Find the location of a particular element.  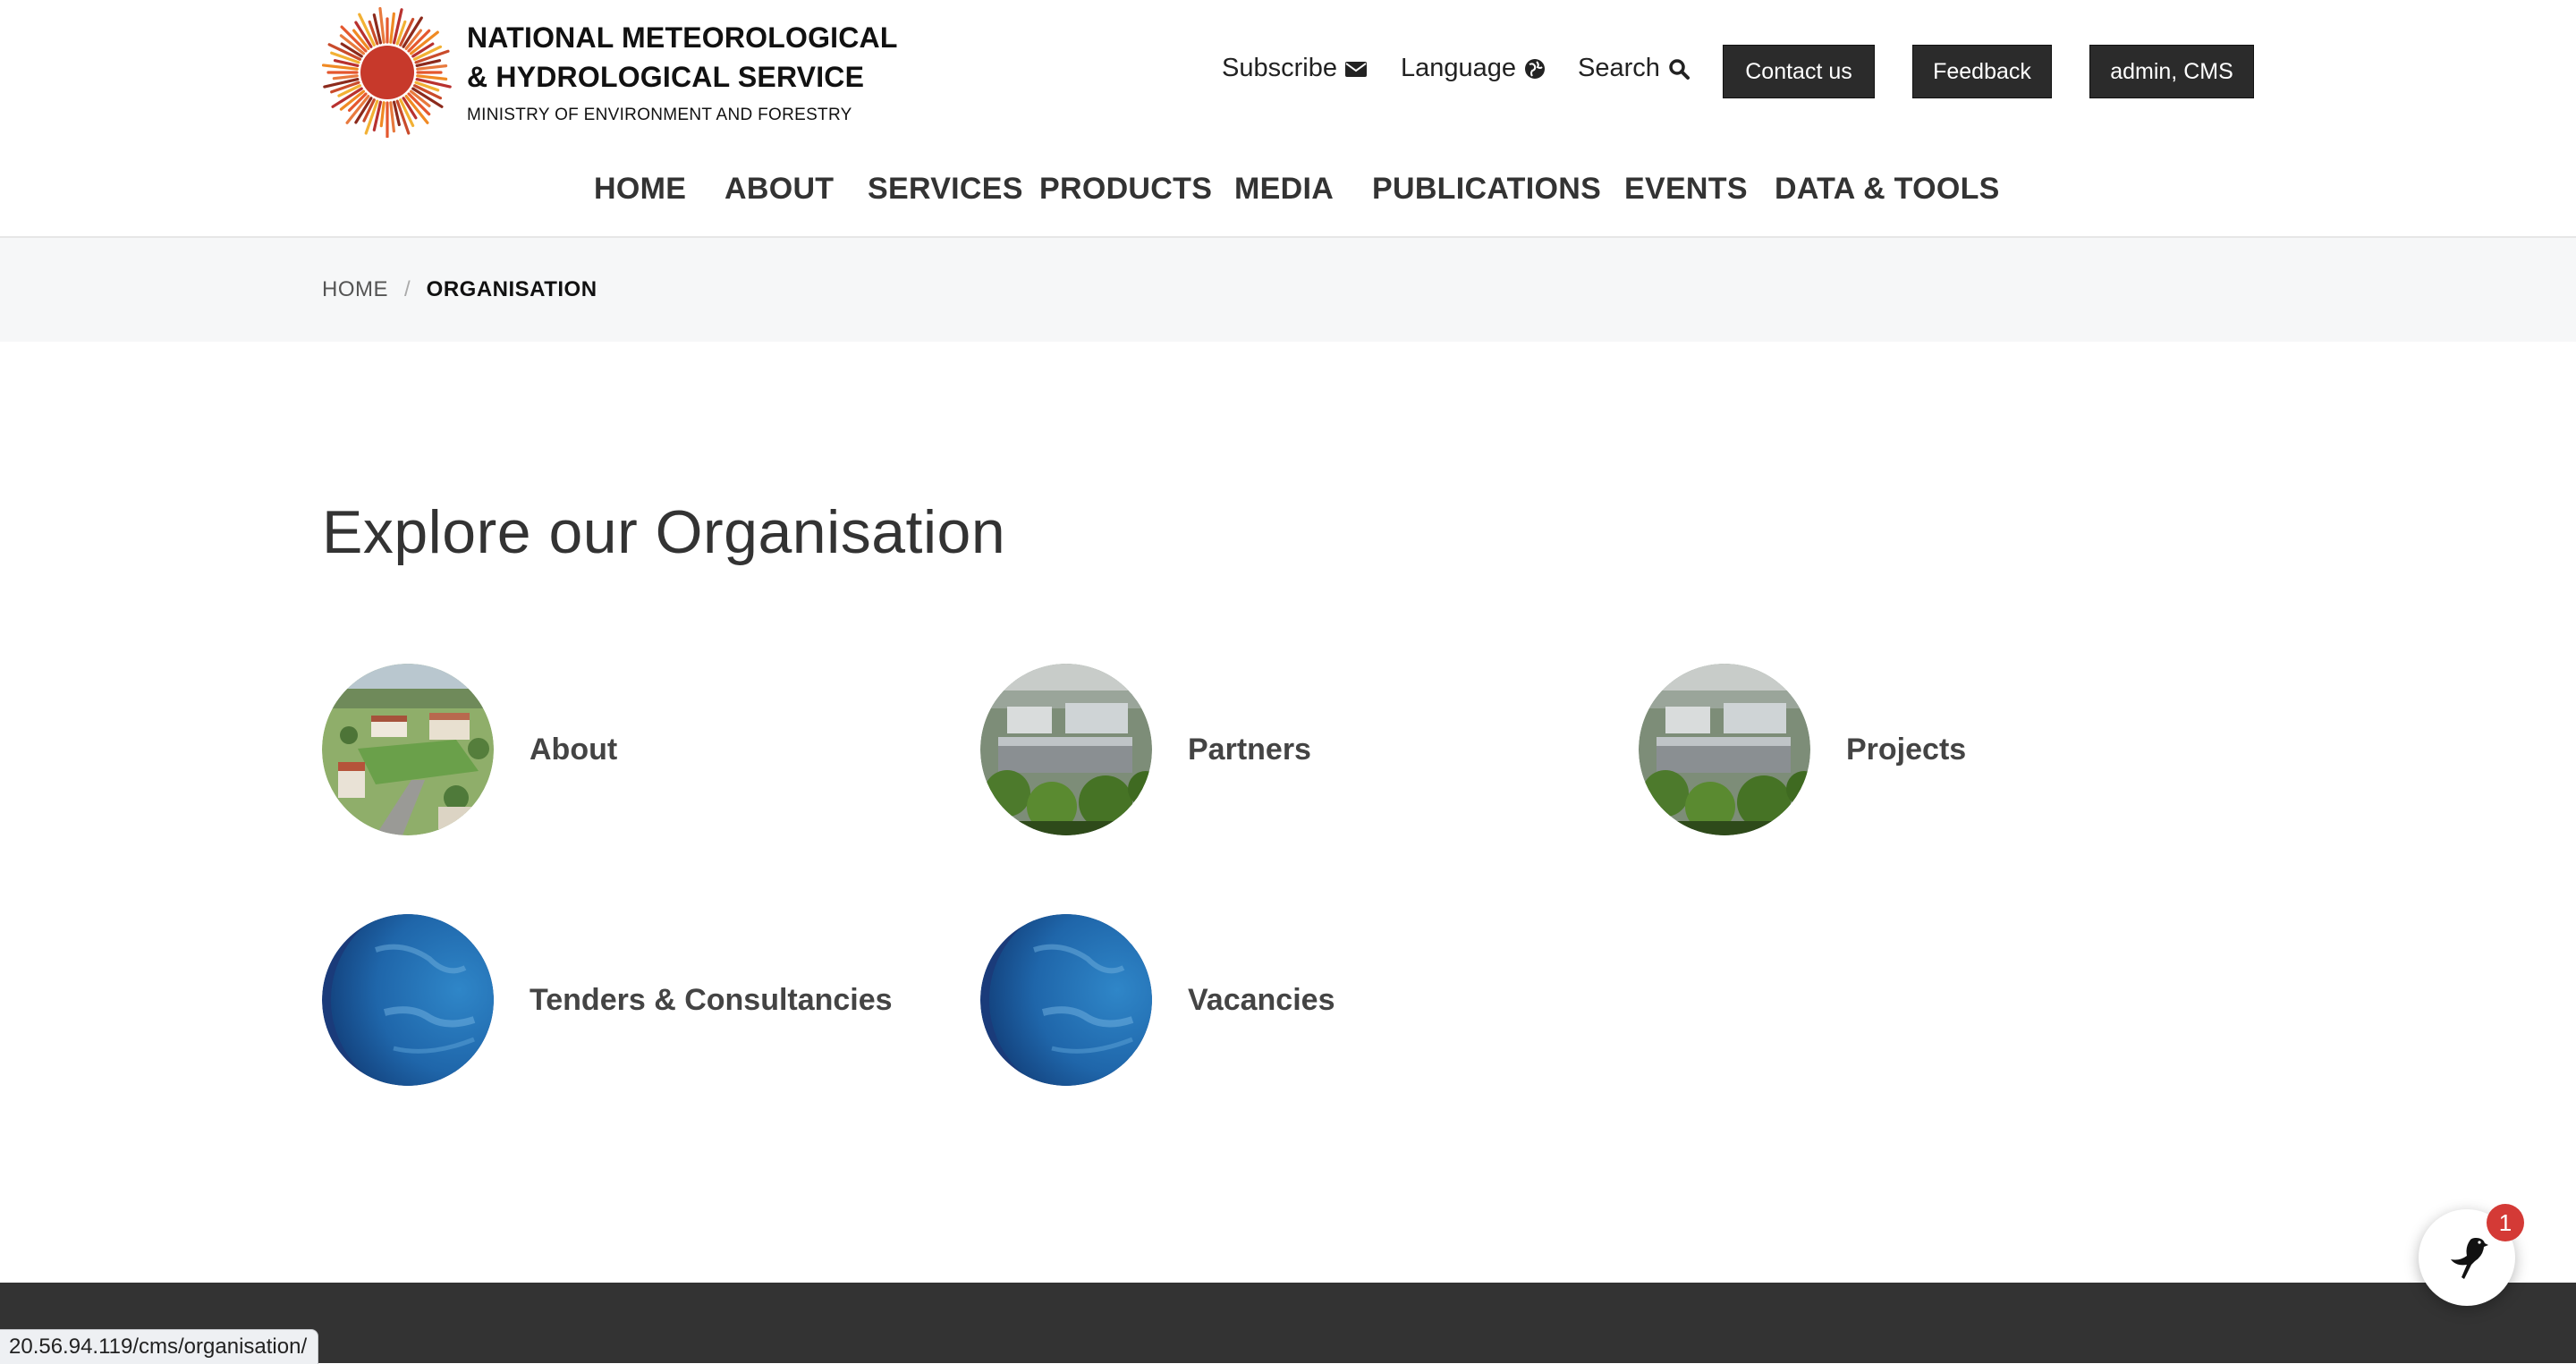

nav-about: ABOUT is located at coordinates (779, 189).